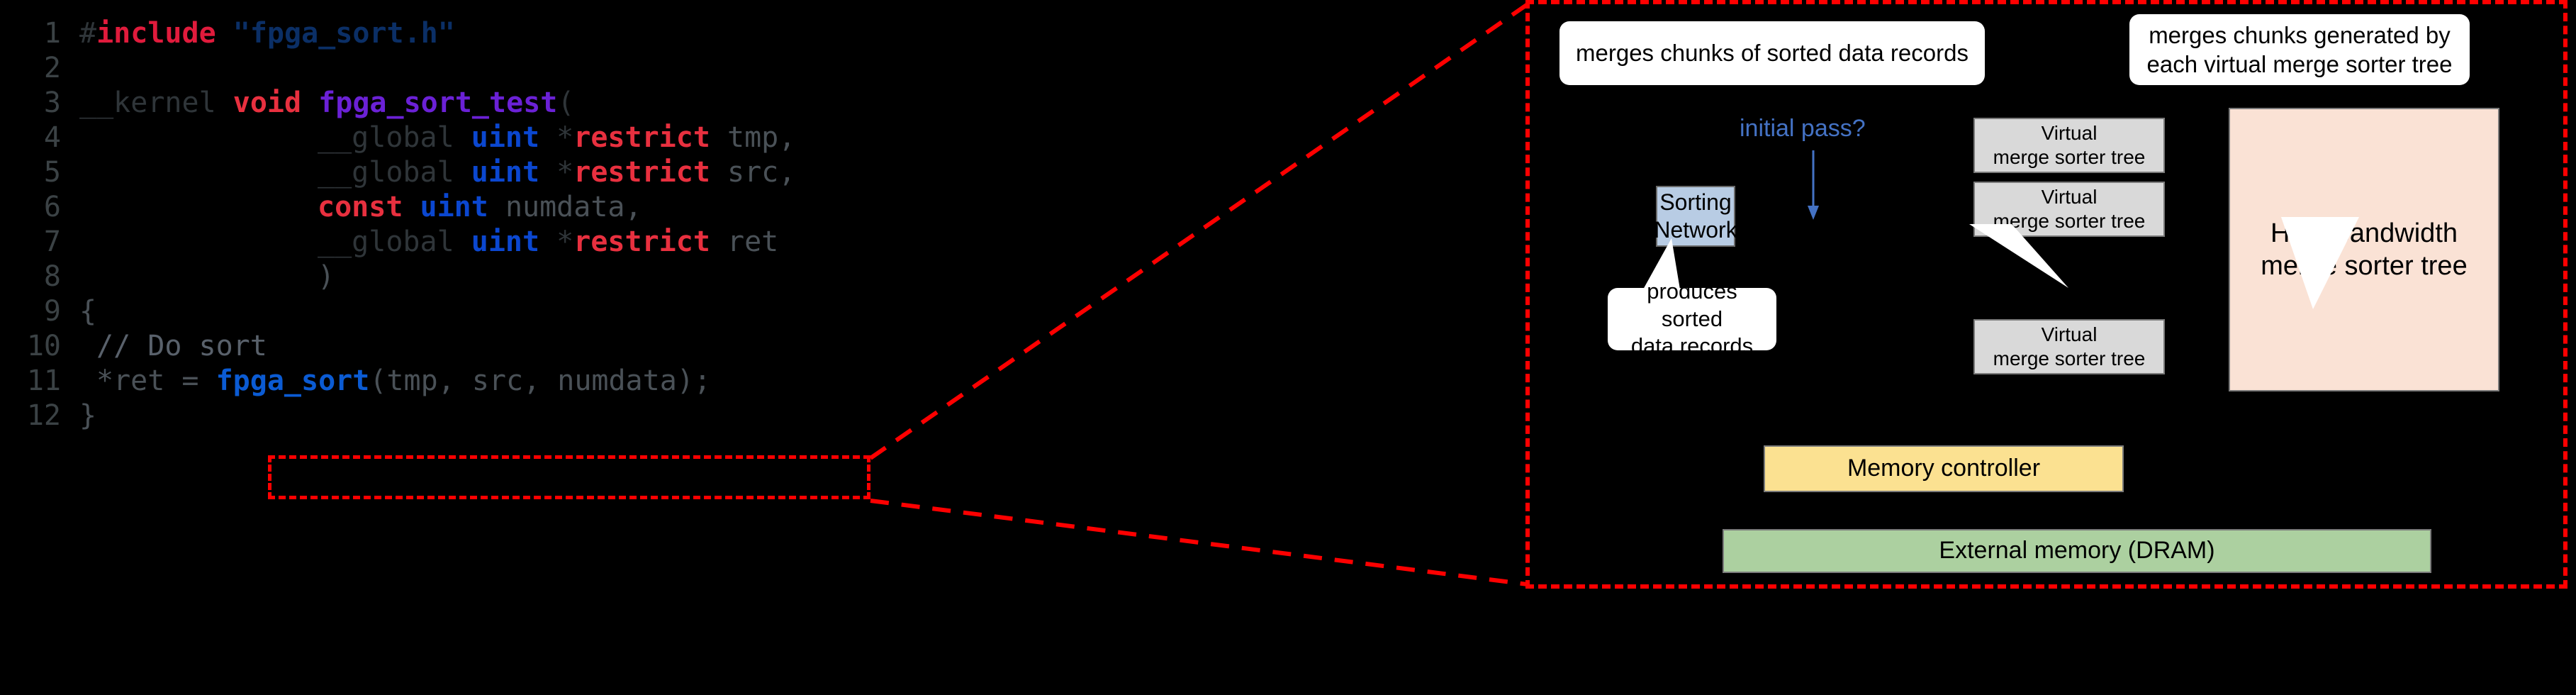 The image size is (2576, 695). Describe the element at coordinates (156, 381) in the screenshot. I see `code-token: *ret =` at that location.